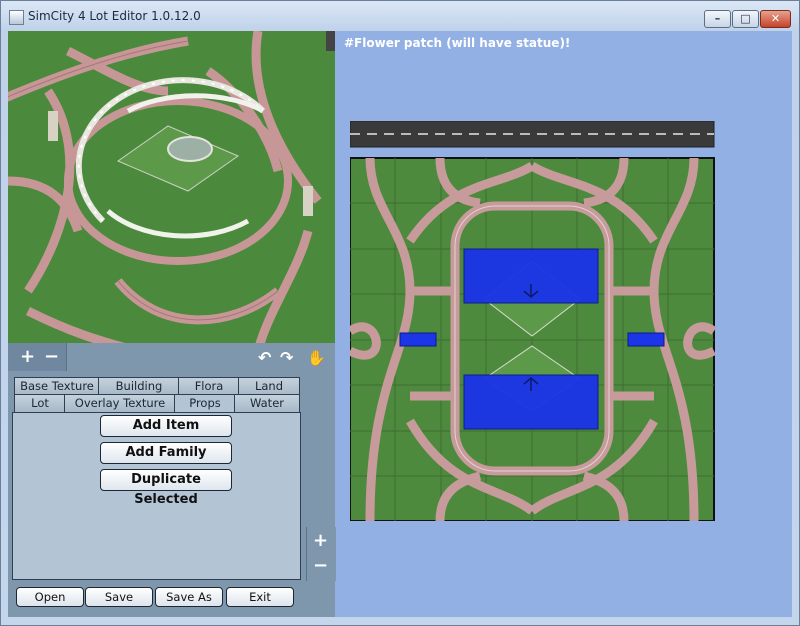 Image resolution: width=800 pixels, height=626 pixels. I want to click on editor-zoom-in-button: +, so click(320, 541).